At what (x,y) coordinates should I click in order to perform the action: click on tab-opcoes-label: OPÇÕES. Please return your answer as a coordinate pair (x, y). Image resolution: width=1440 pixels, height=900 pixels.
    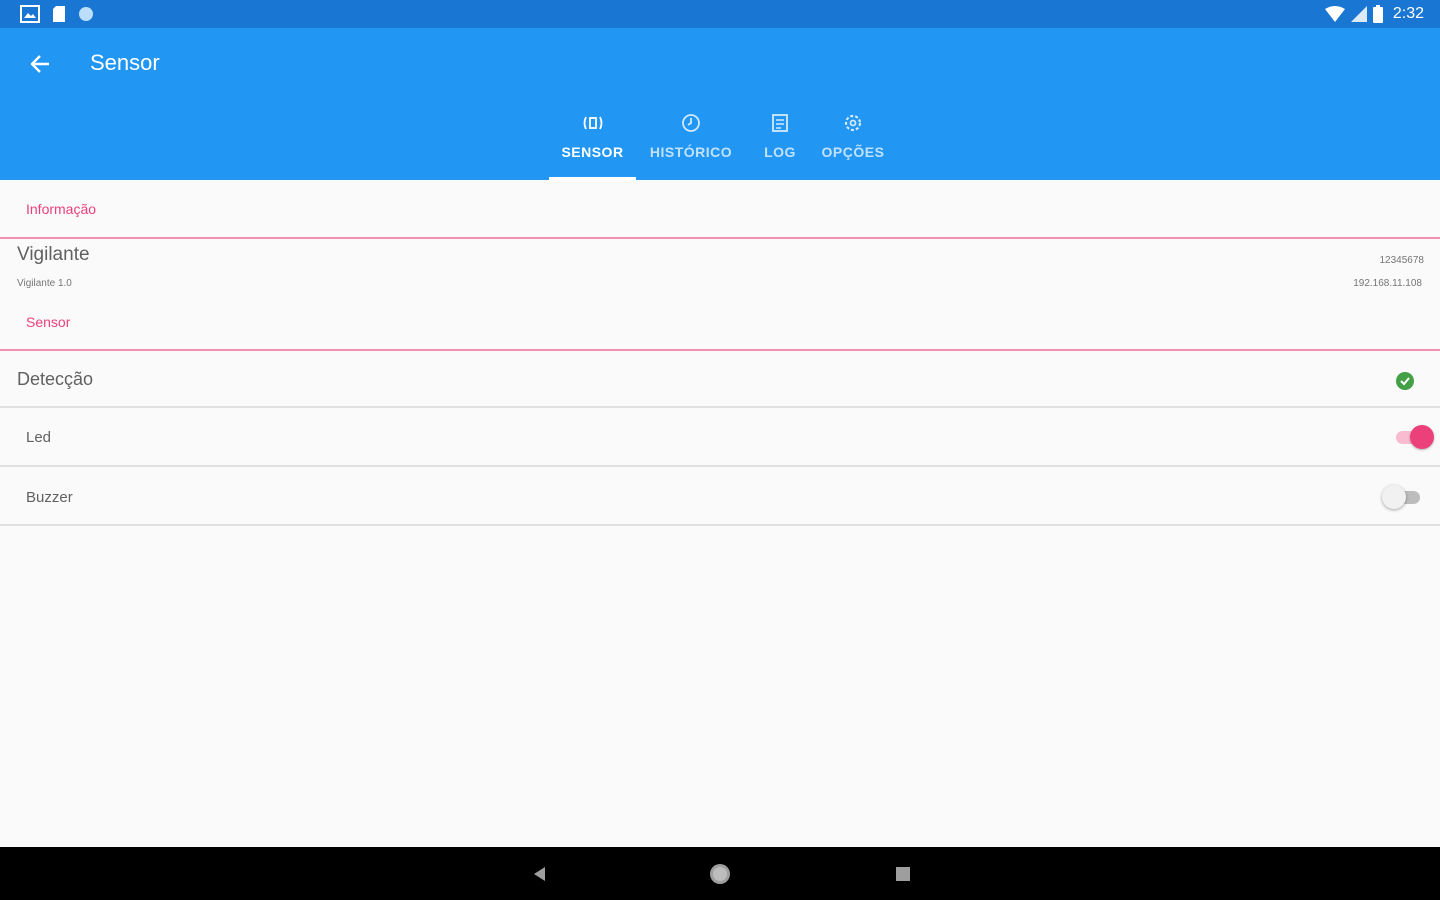
    Looking at the image, I should click on (853, 152).